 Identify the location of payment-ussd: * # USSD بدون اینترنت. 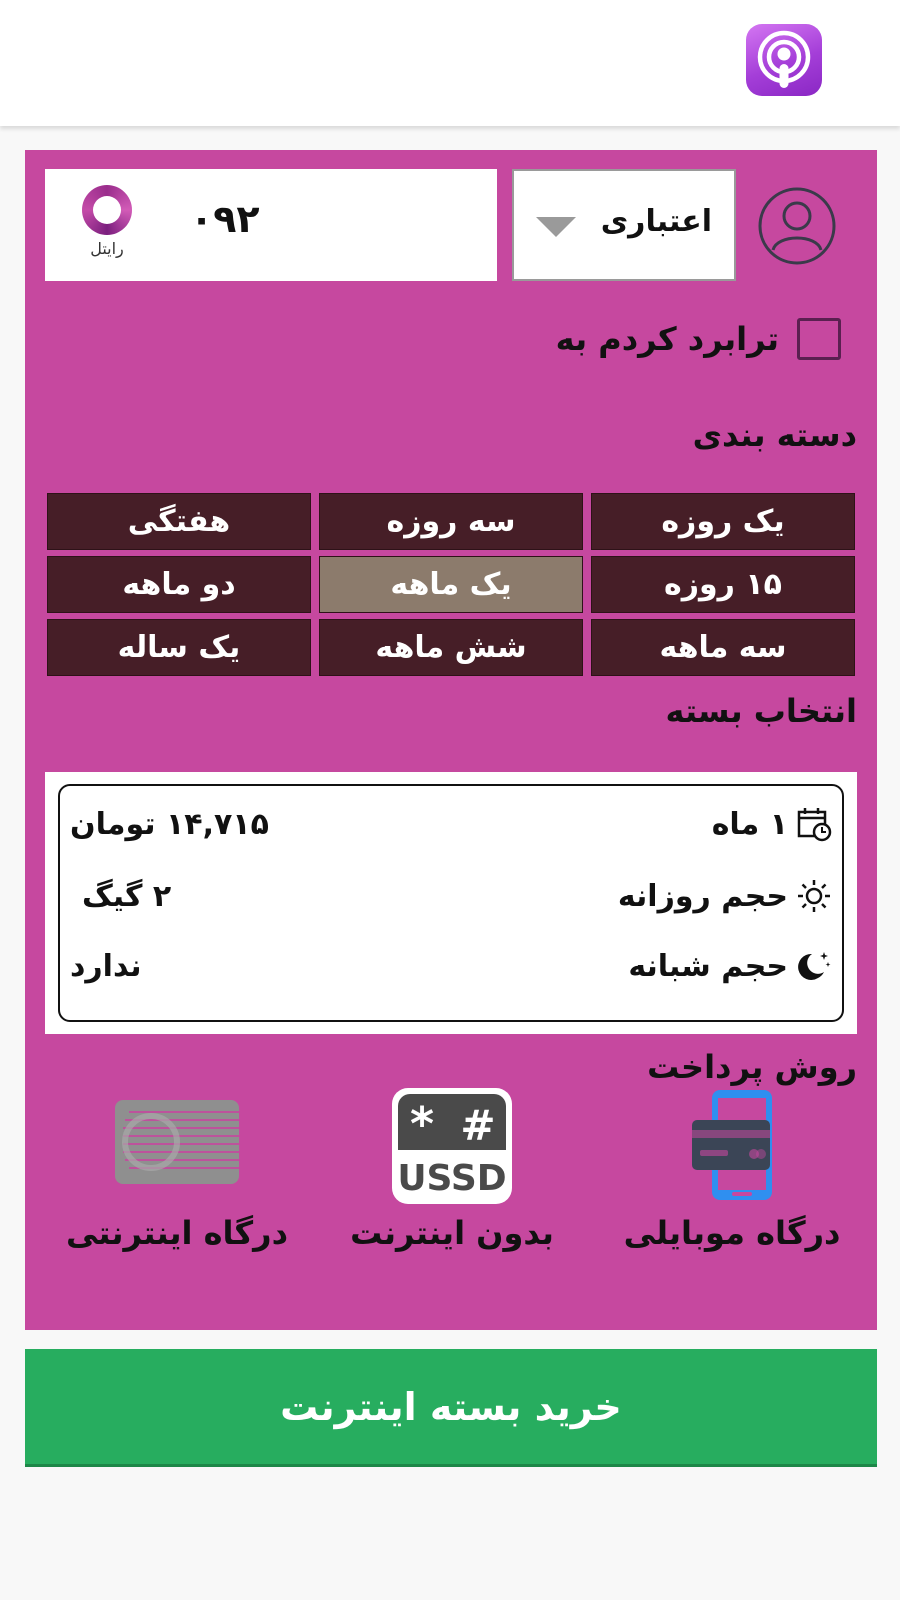
(452, 1188).